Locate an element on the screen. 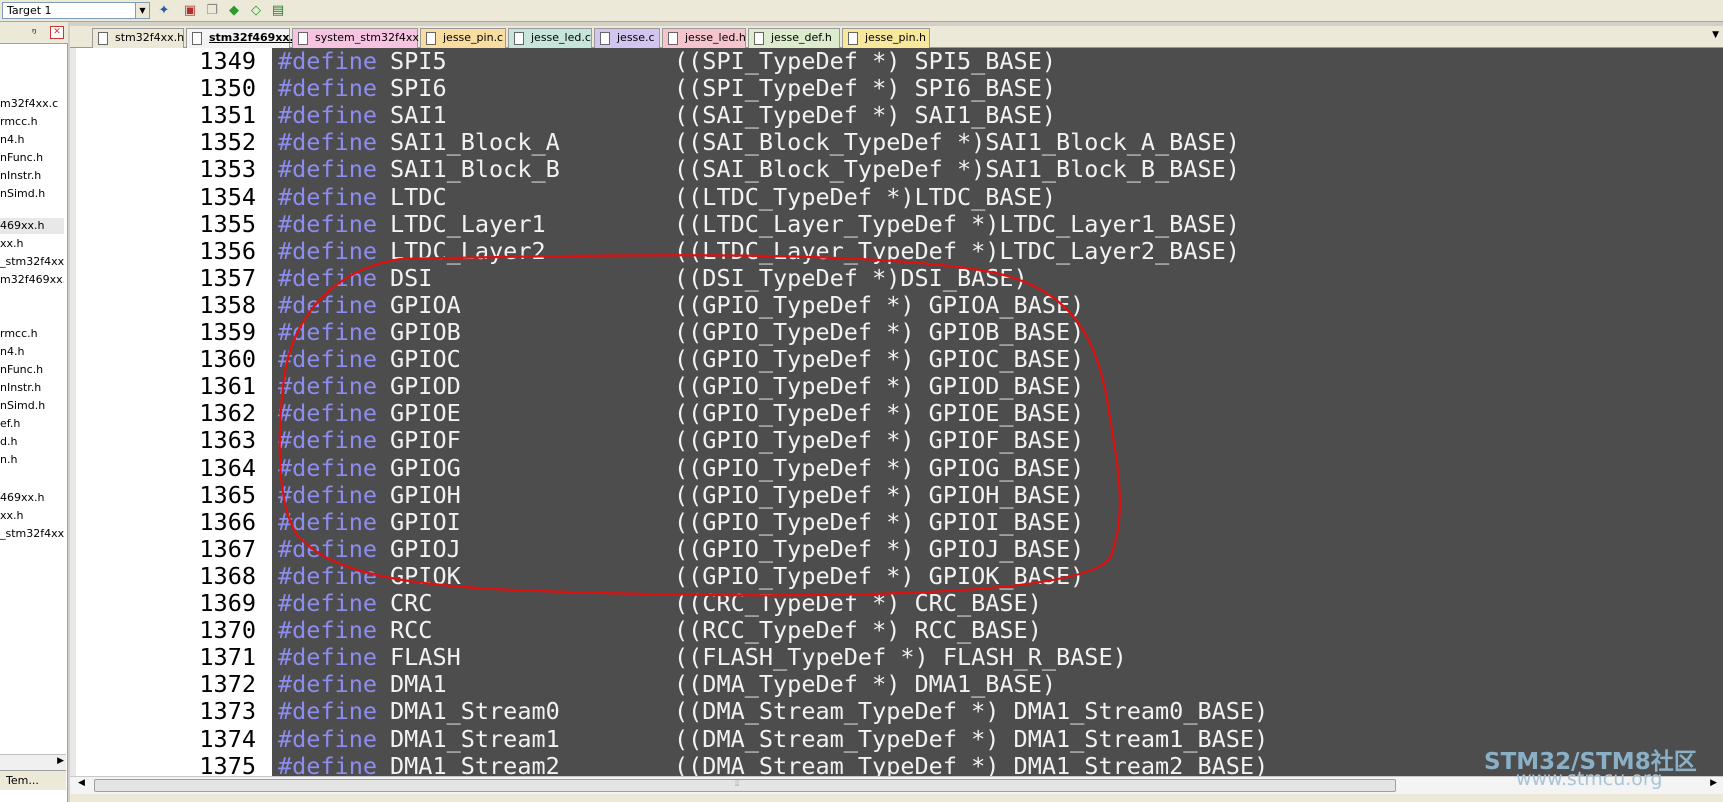 The width and height of the screenshot is (1723, 802). project-tree-item: n.h is located at coordinates (32, 460).